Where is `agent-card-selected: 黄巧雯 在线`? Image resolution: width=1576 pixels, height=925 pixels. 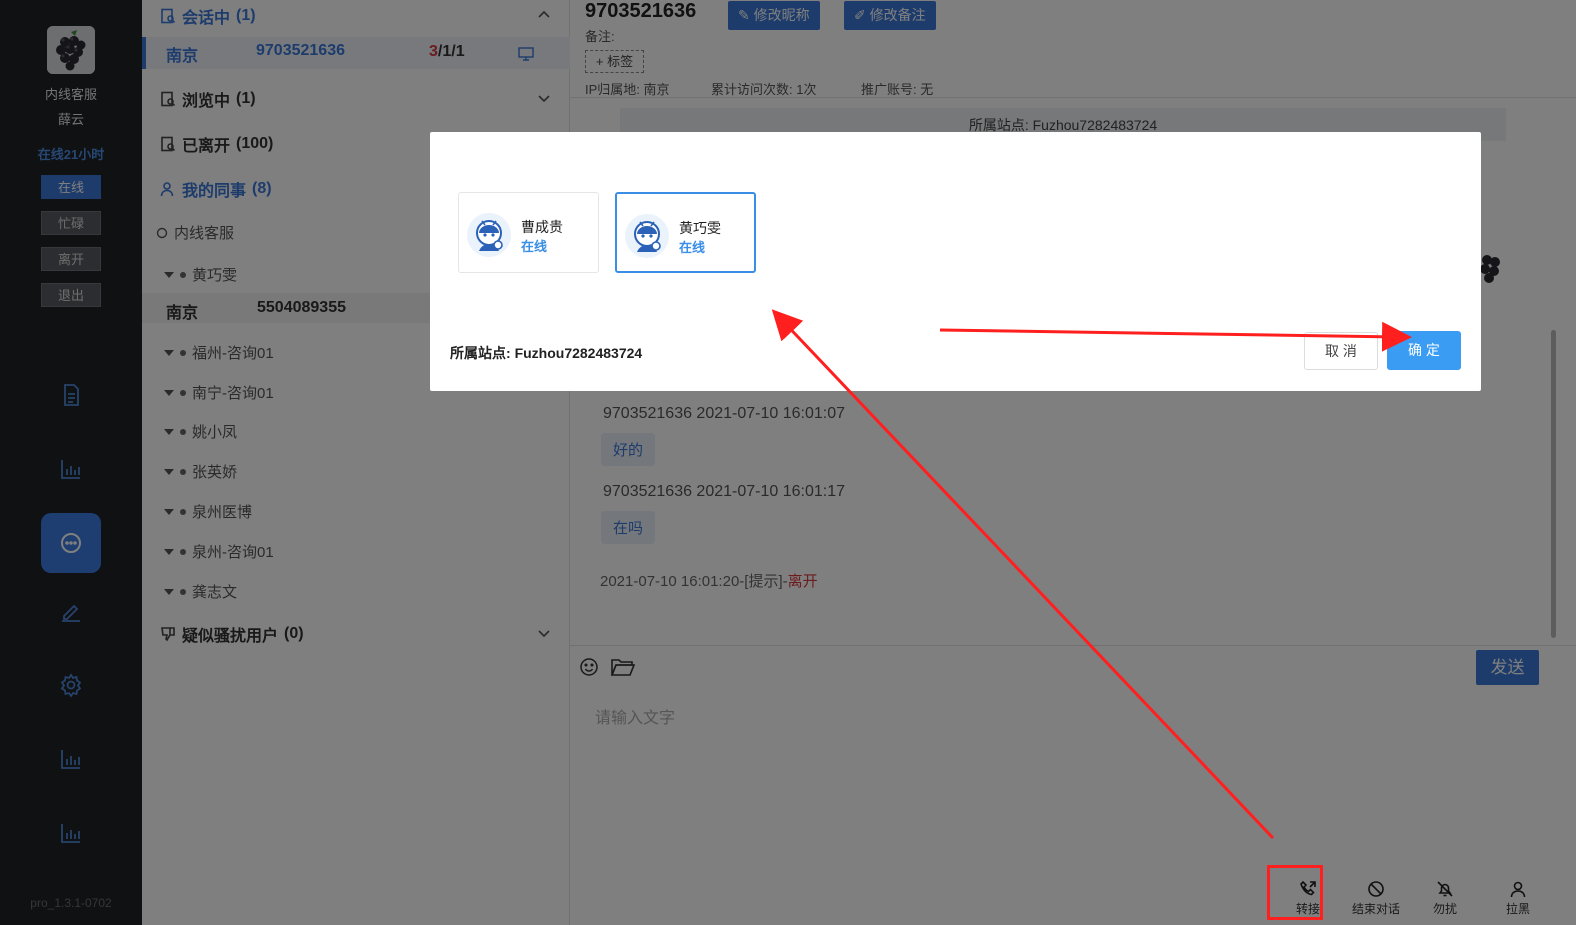
agent-card-selected: 黄巧雯 在线 is located at coordinates (685, 232).